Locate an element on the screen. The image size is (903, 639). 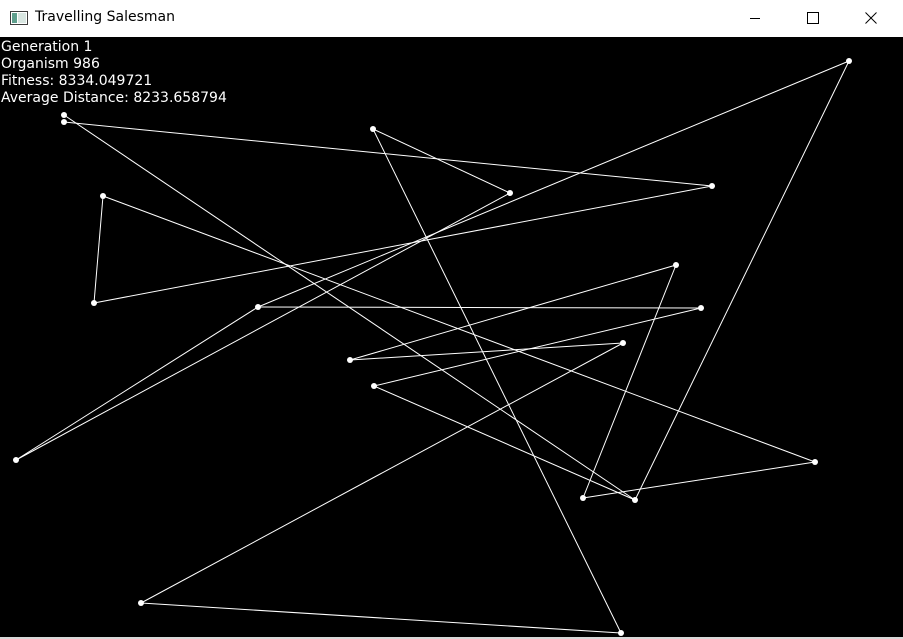
window-title: Travelling Salesman is located at coordinates (105, 17).